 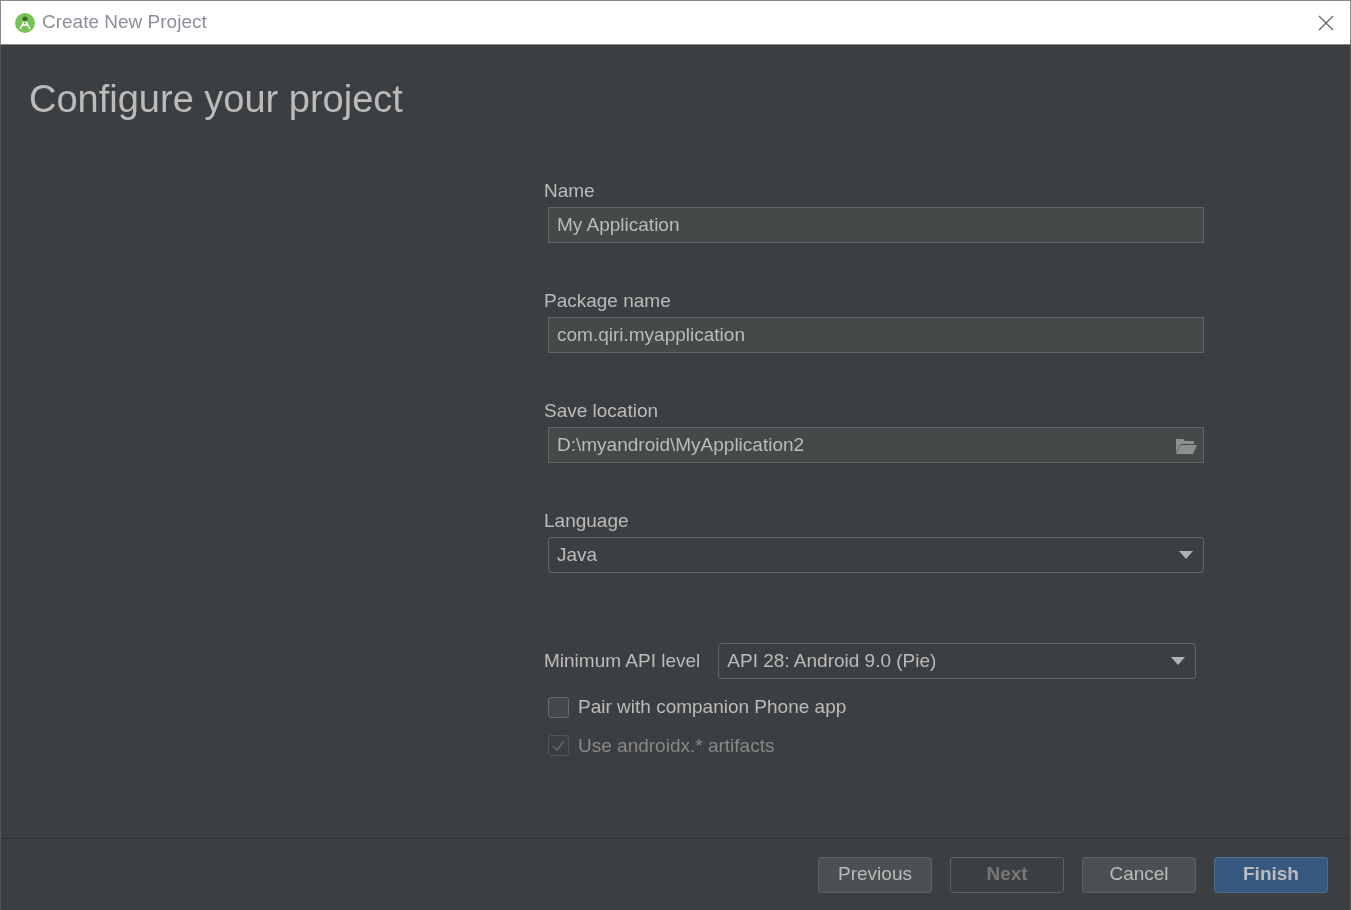 I want to click on dialog-button: Cancel, so click(x=1139, y=874).